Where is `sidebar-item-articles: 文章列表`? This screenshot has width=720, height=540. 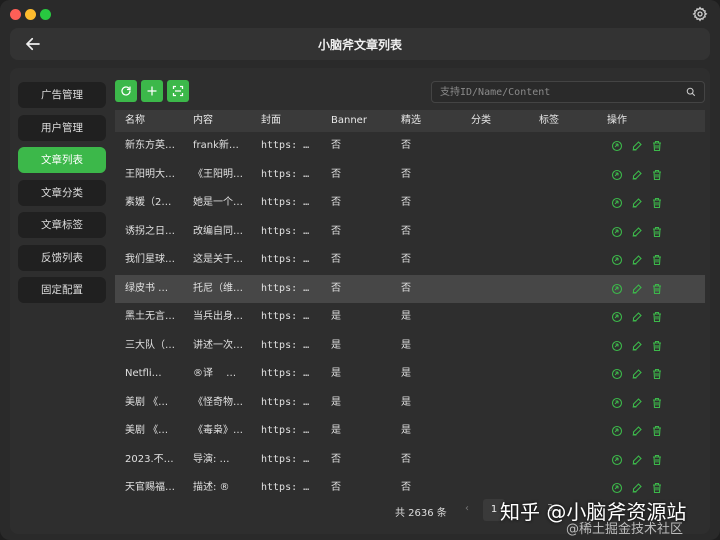 sidebar-item-articles: 文章列表 is located at coordinates (62, 160).